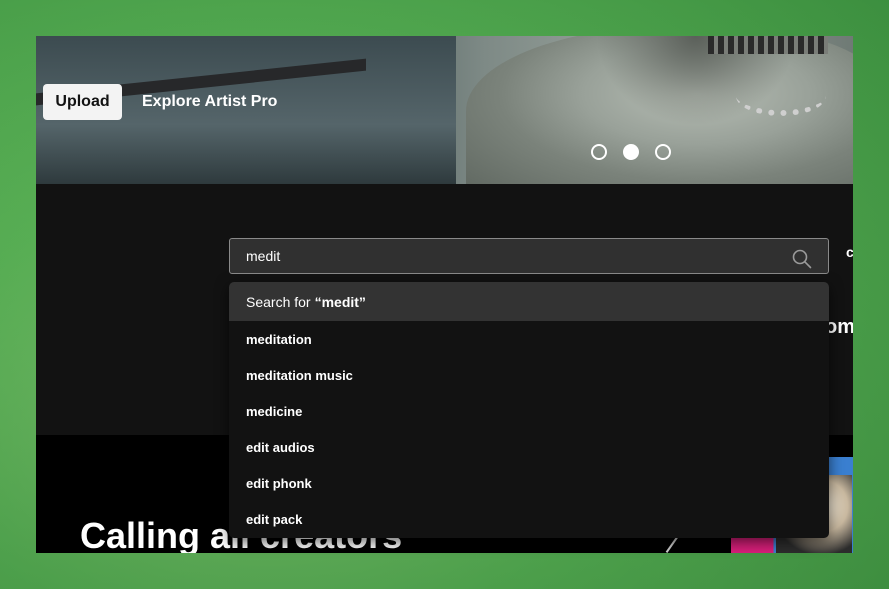 This screenshot has height=589, width=889. Describe the element at coordinates (849, 252) in the screenshot. I see `clipped-link-text: c` at that location.